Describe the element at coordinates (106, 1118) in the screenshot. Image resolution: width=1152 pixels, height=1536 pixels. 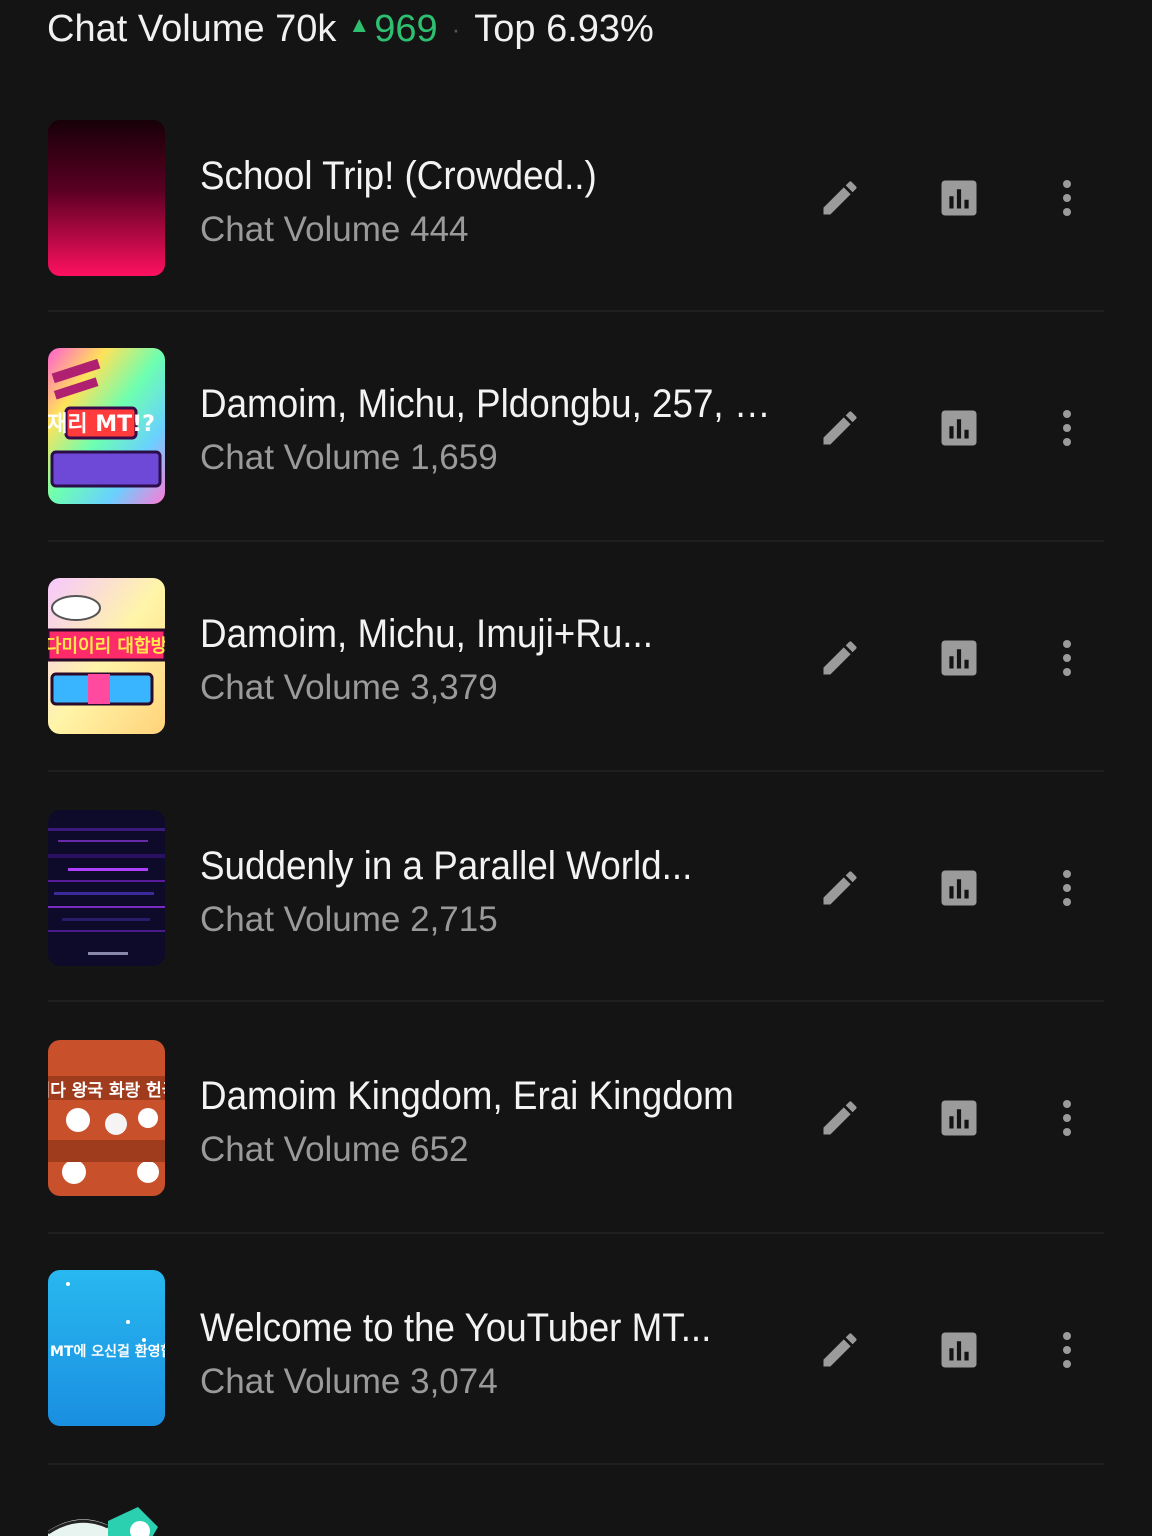
I see `thumbnail-kingdom: 이다 왕국 화랑 헌국` at that location.